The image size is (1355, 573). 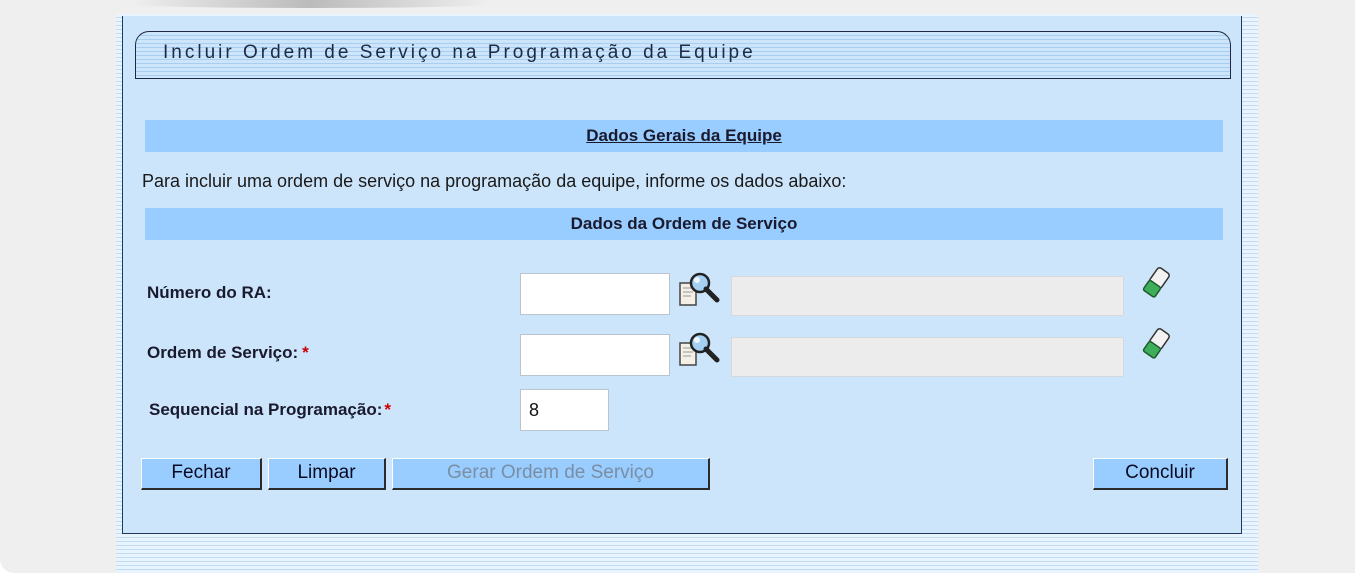 I want to click on ordem-servico-search-icon, so click(x=700, y=351).